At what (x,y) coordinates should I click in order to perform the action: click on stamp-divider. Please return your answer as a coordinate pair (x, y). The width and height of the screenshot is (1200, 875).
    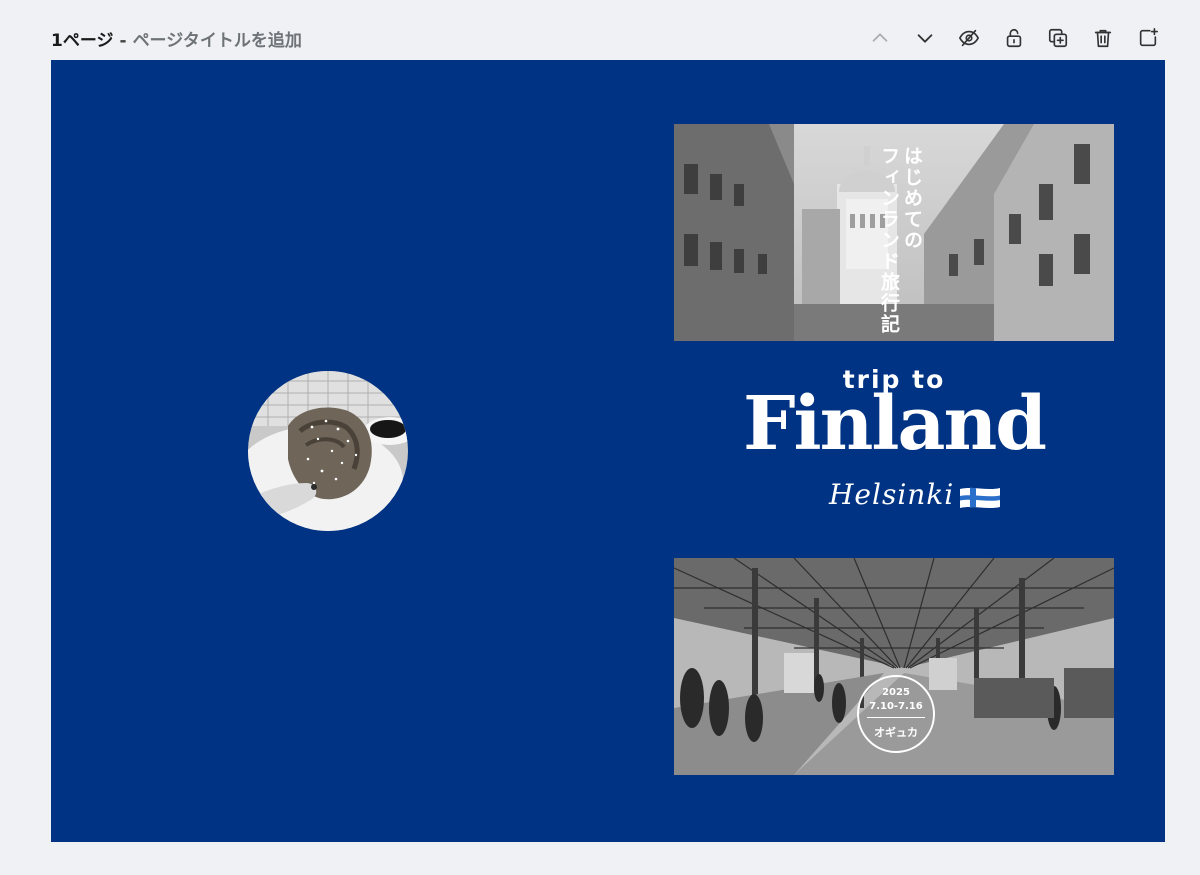
    Looking at the image, I should click on (896, 717).